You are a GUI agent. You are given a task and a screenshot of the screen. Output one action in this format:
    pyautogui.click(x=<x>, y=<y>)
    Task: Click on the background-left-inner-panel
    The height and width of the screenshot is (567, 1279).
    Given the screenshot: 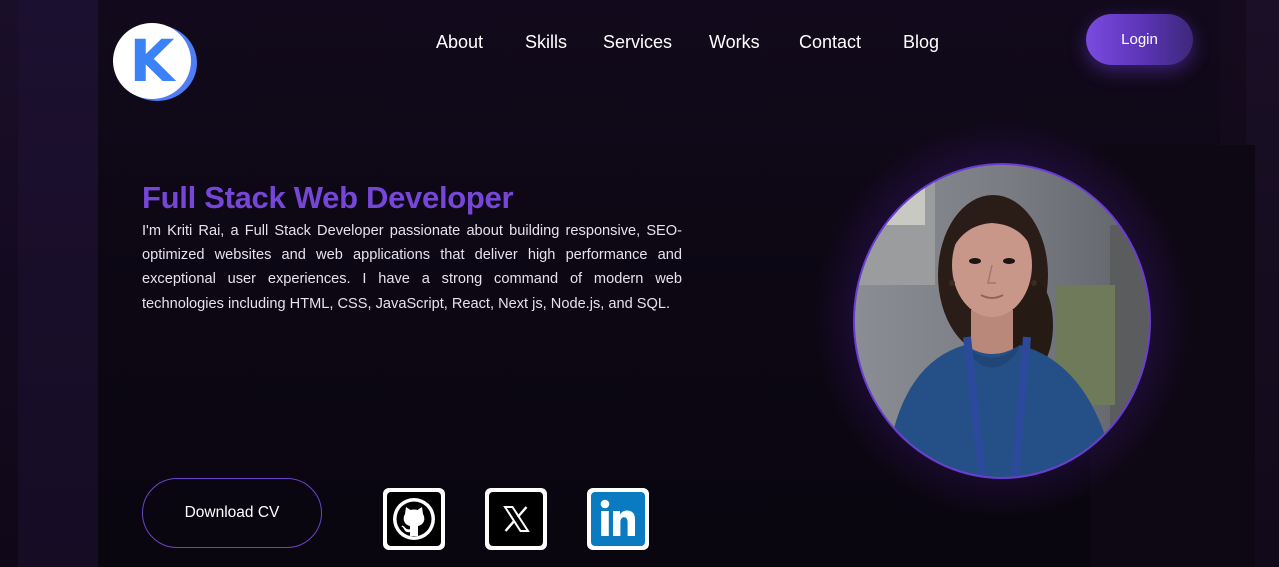 What is the action you would take?
    pyautogui.click(x=58, y=283)
    